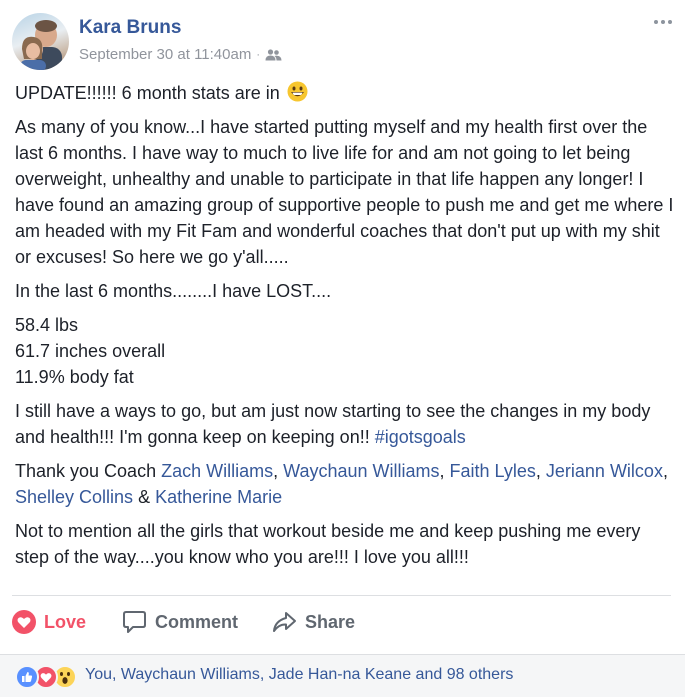 Image resolution: width=685 pixels, height=697 pixels. I want to click on timestamp: September 30 at 11:40am, so click(165, 54).